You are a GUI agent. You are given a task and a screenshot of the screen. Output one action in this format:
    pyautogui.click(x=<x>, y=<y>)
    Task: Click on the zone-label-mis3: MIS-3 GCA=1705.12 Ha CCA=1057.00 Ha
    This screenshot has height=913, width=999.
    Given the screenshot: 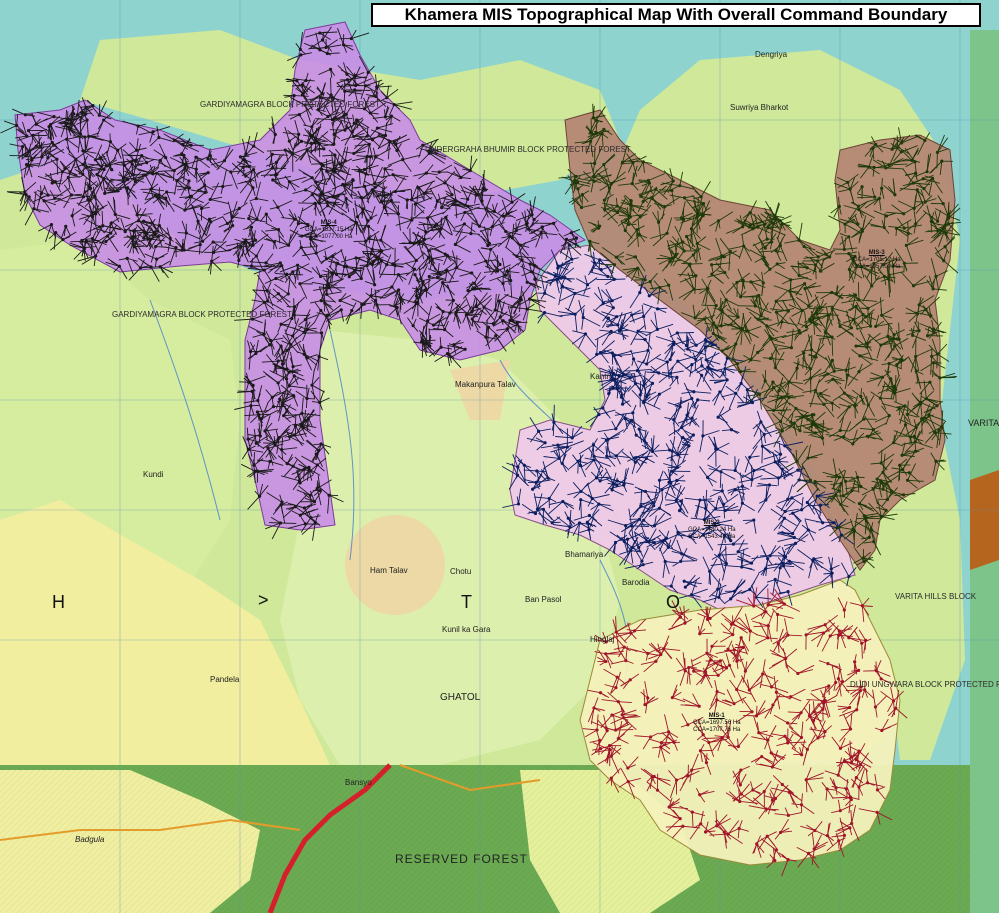 What is the action you would take?
    pyautogui.click(x=877, y=260)
    